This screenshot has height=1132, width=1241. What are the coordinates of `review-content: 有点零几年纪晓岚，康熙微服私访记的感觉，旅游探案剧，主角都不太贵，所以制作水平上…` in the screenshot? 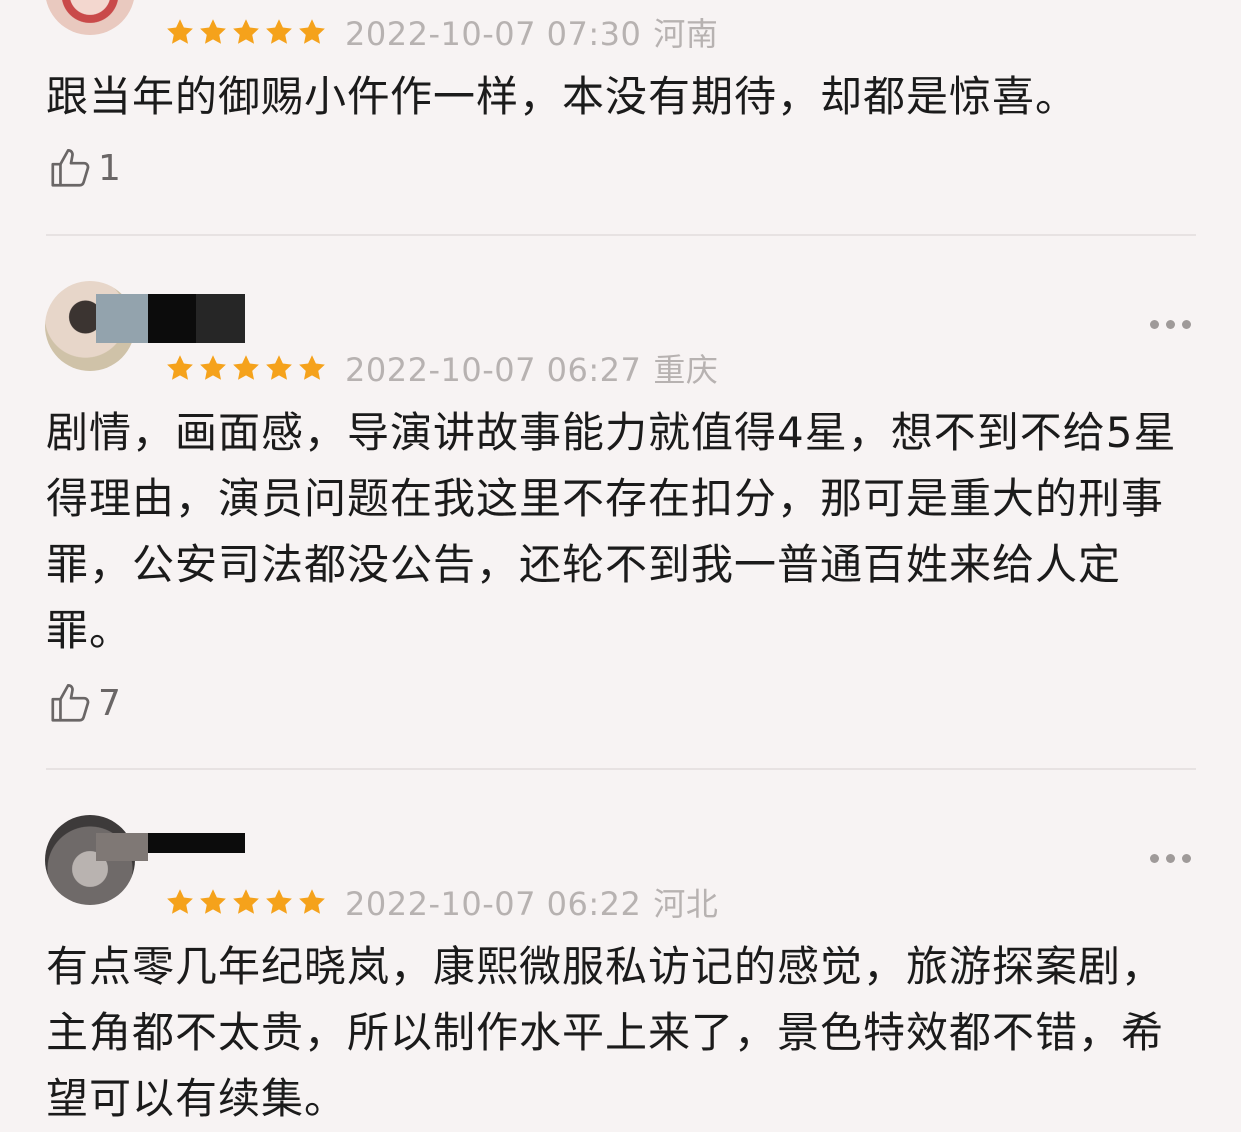 It's located at (605, 1032).